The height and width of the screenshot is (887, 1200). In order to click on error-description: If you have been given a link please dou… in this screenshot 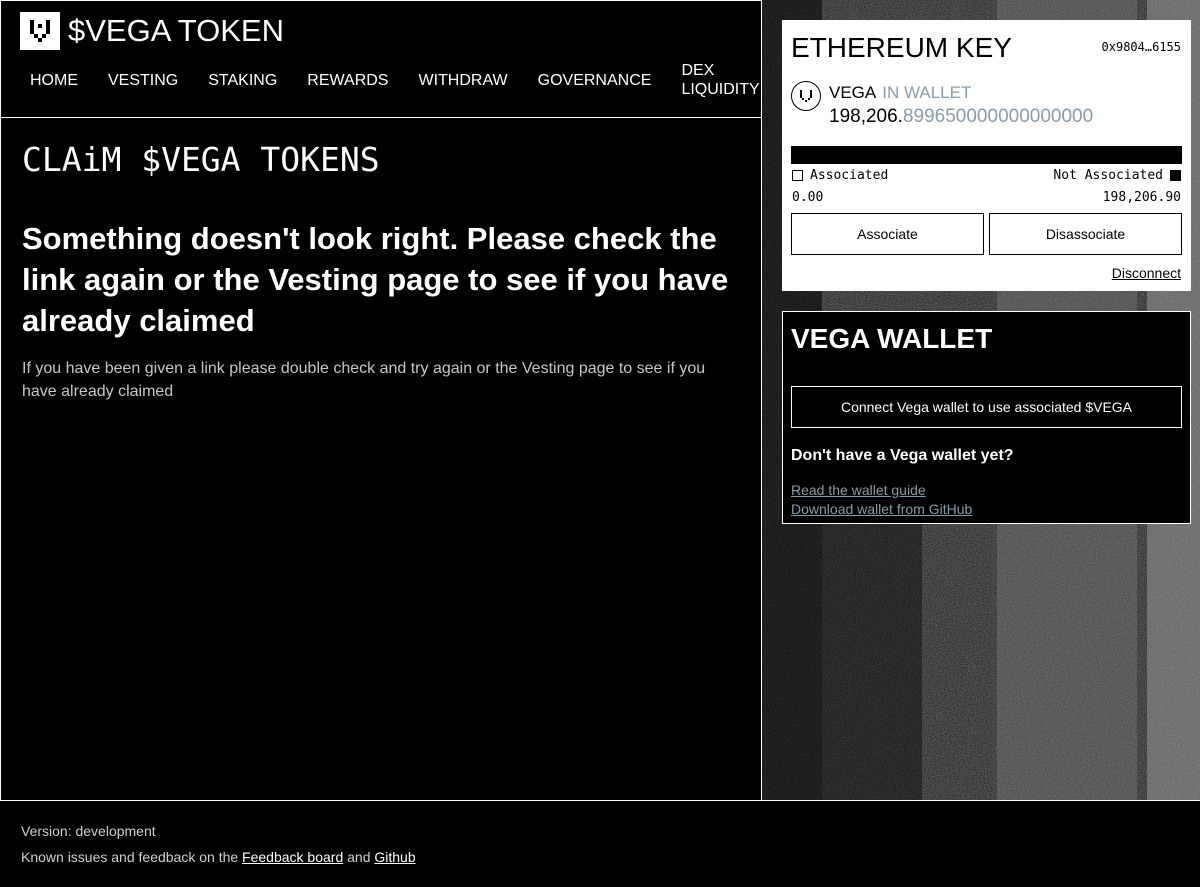, I will do `click(364, 380)`.